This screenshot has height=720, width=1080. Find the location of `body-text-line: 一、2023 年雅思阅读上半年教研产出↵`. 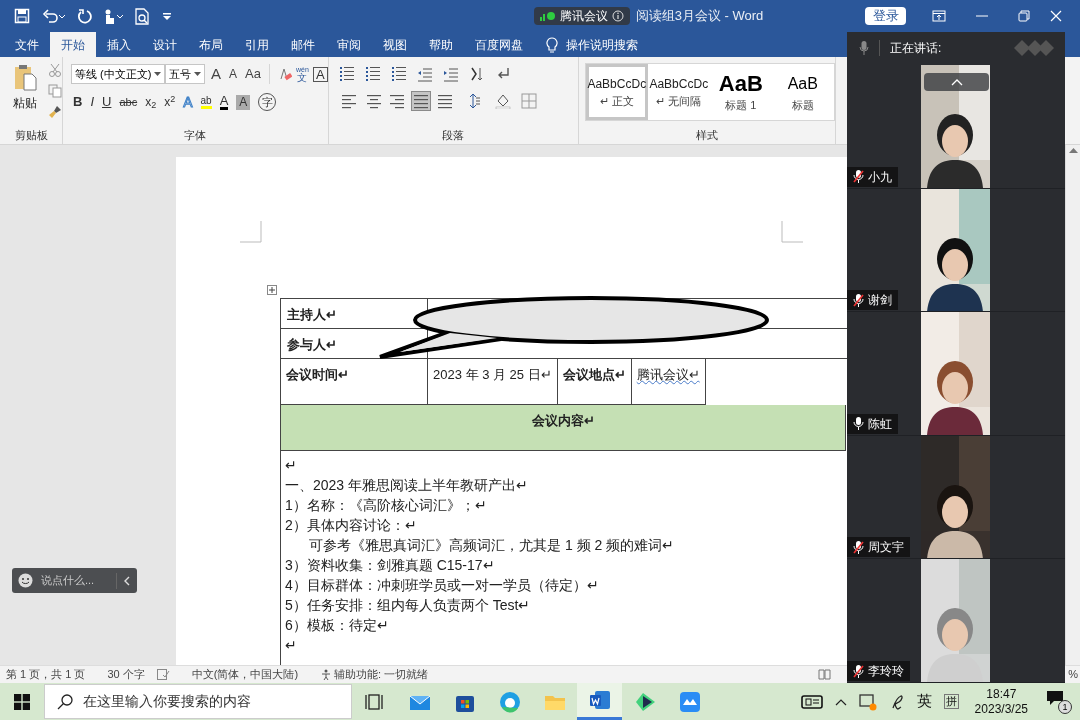

body-text-line: 一、2023 年雅思阅读上半年教研产出↵ is located at coordinates (407, 485).